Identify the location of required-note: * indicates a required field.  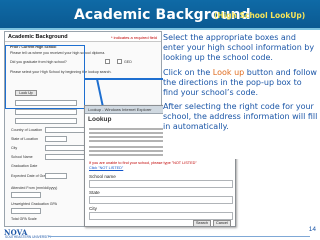
(133, 37).